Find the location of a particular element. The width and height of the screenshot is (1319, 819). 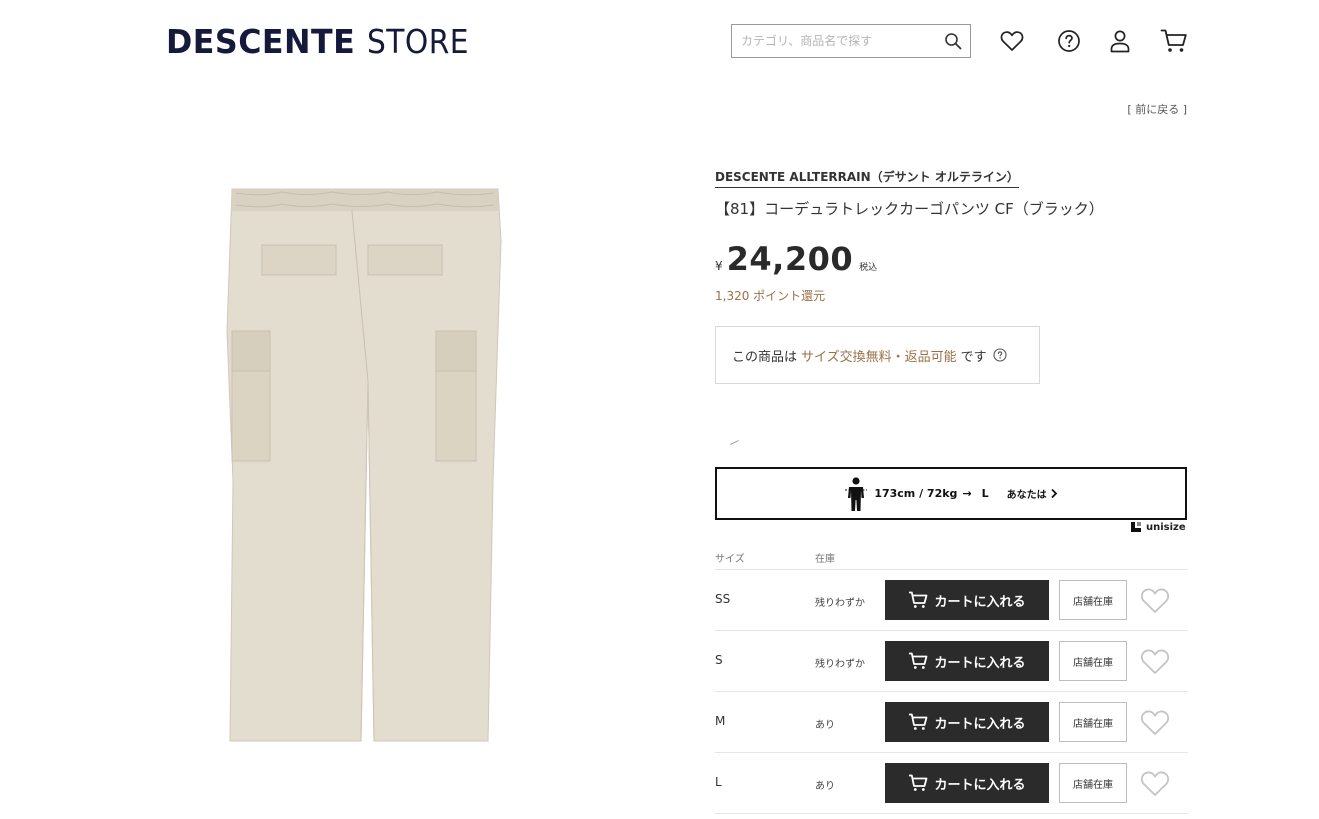

search-icon is located at coordinates (953, 41).